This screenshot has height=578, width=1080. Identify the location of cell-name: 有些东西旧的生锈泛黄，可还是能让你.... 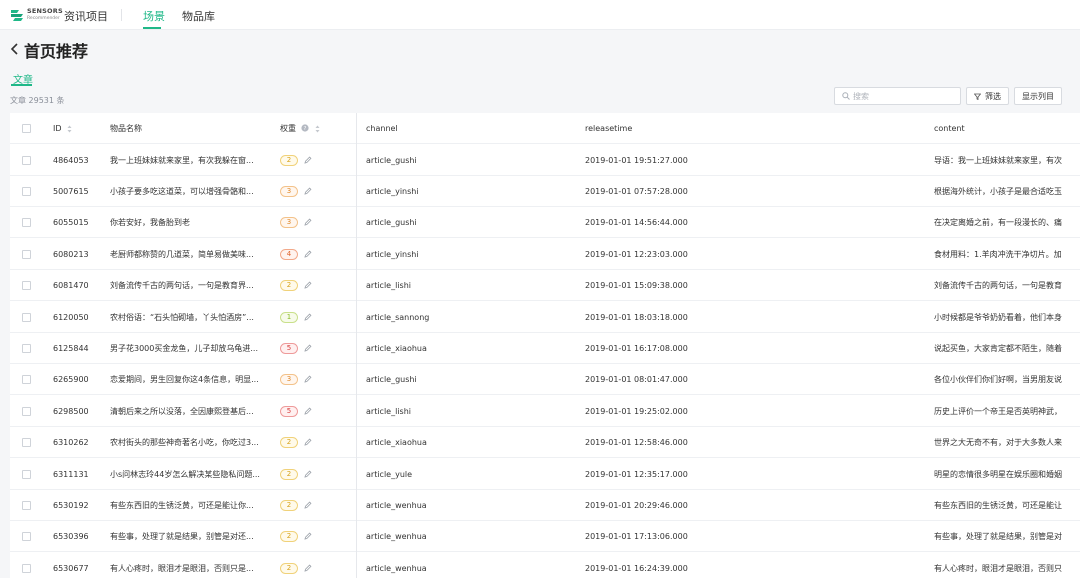
(190, 505).